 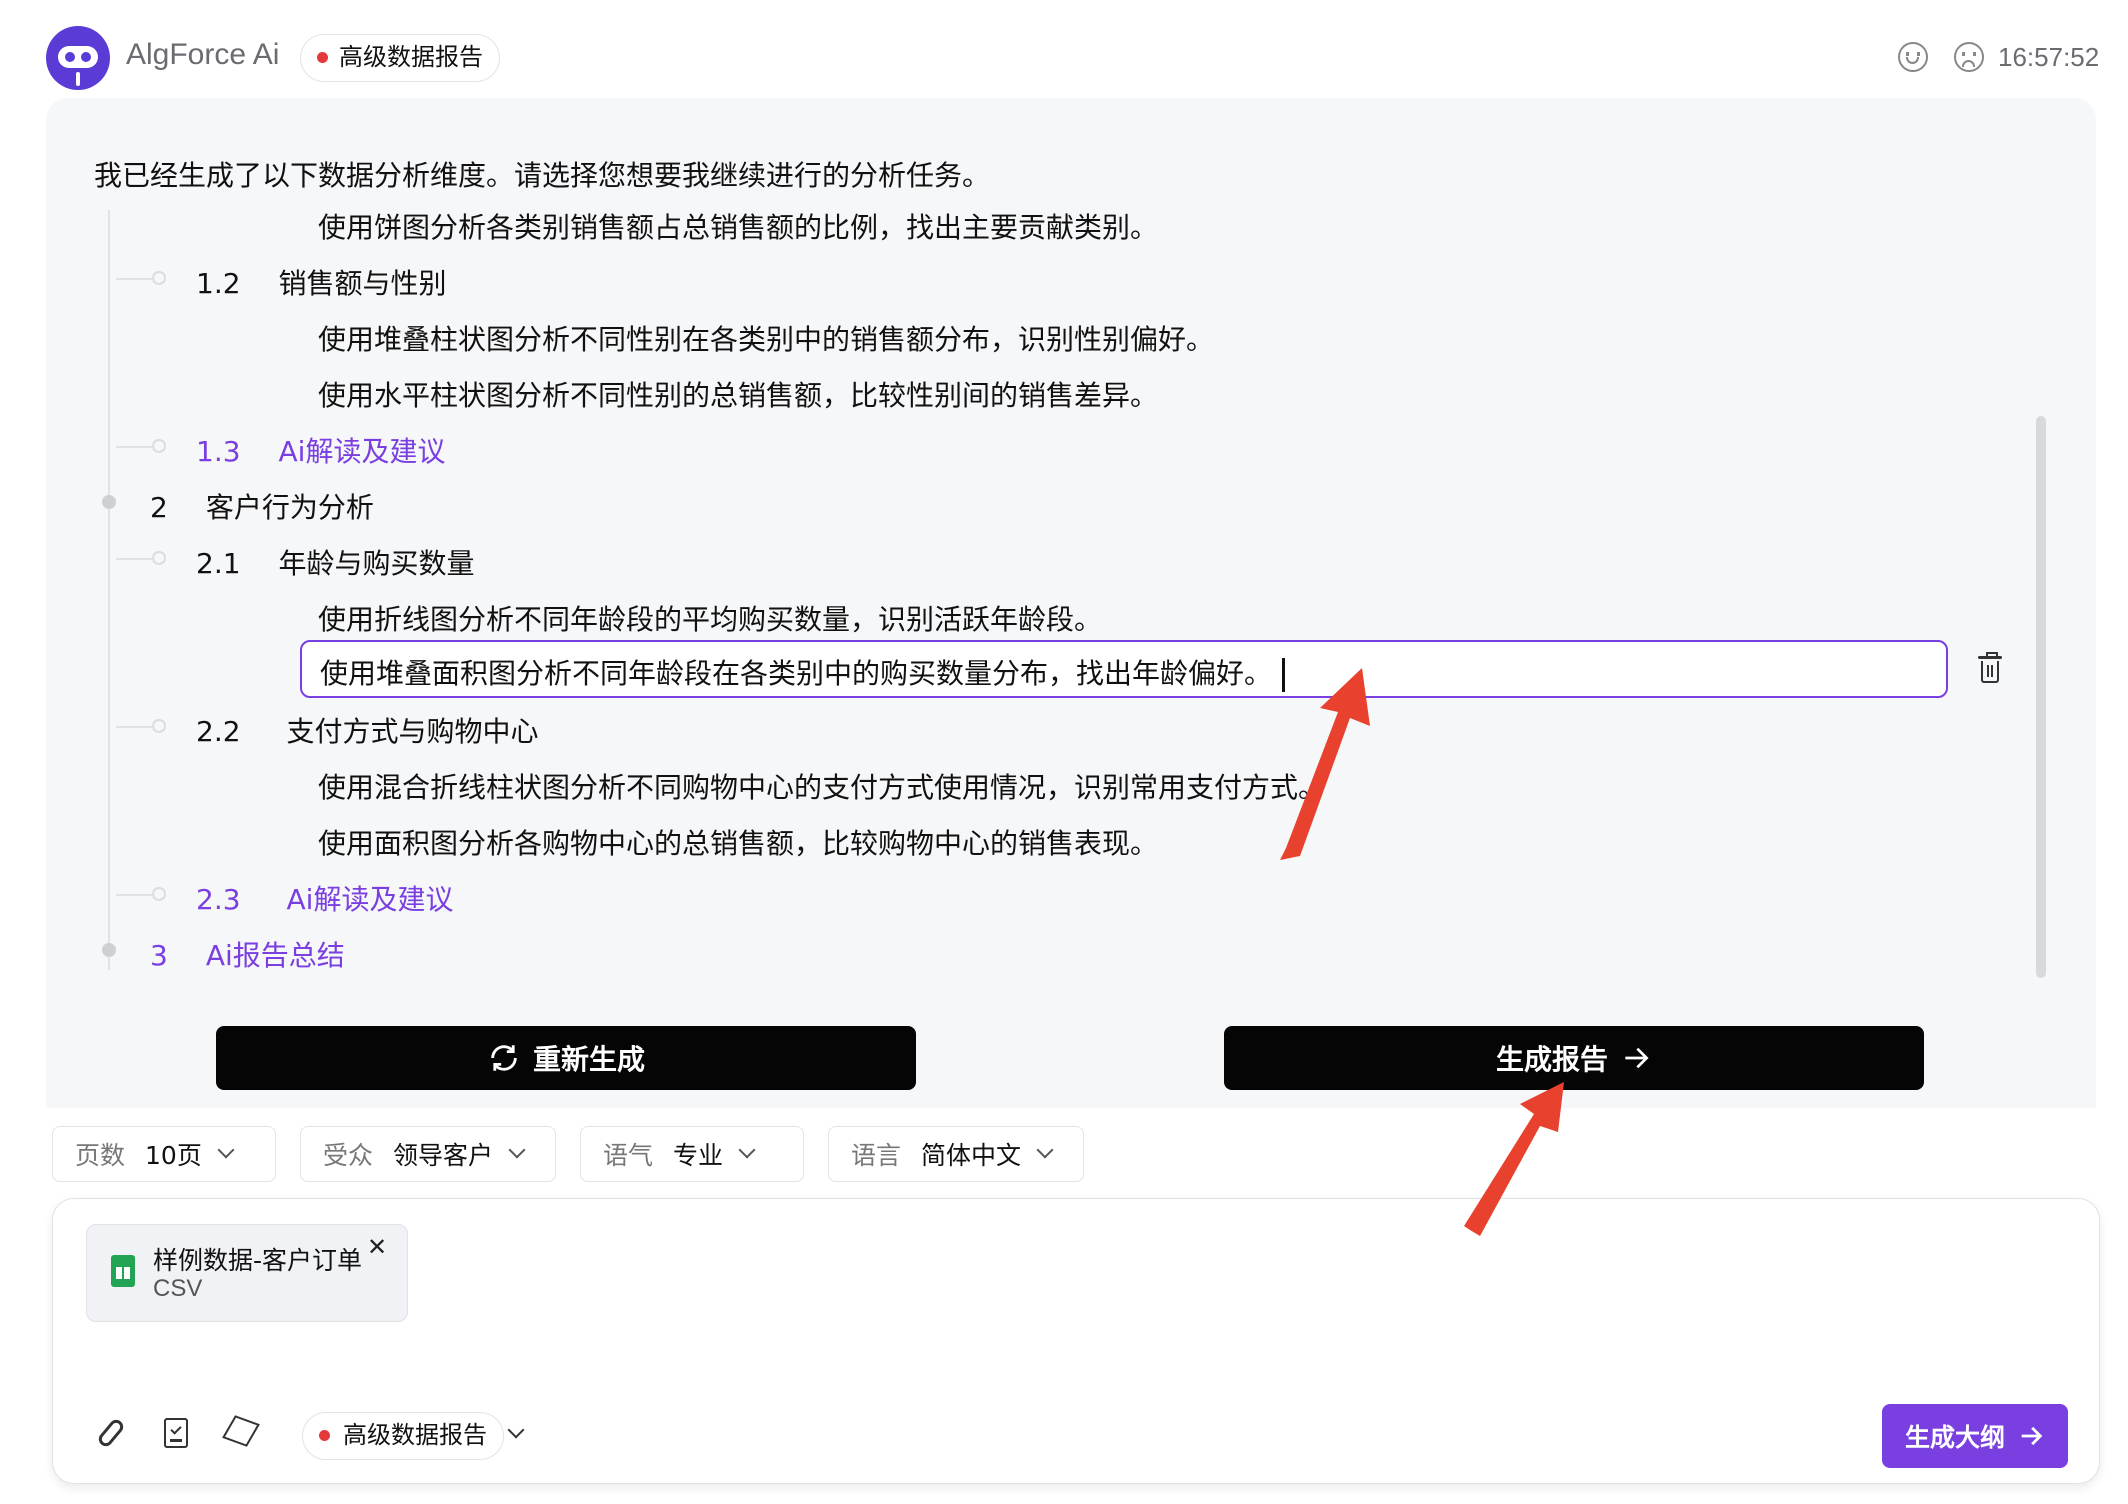 I want to click on outline-section-2: 2 客户行为分析, so click(x=262, y=506).